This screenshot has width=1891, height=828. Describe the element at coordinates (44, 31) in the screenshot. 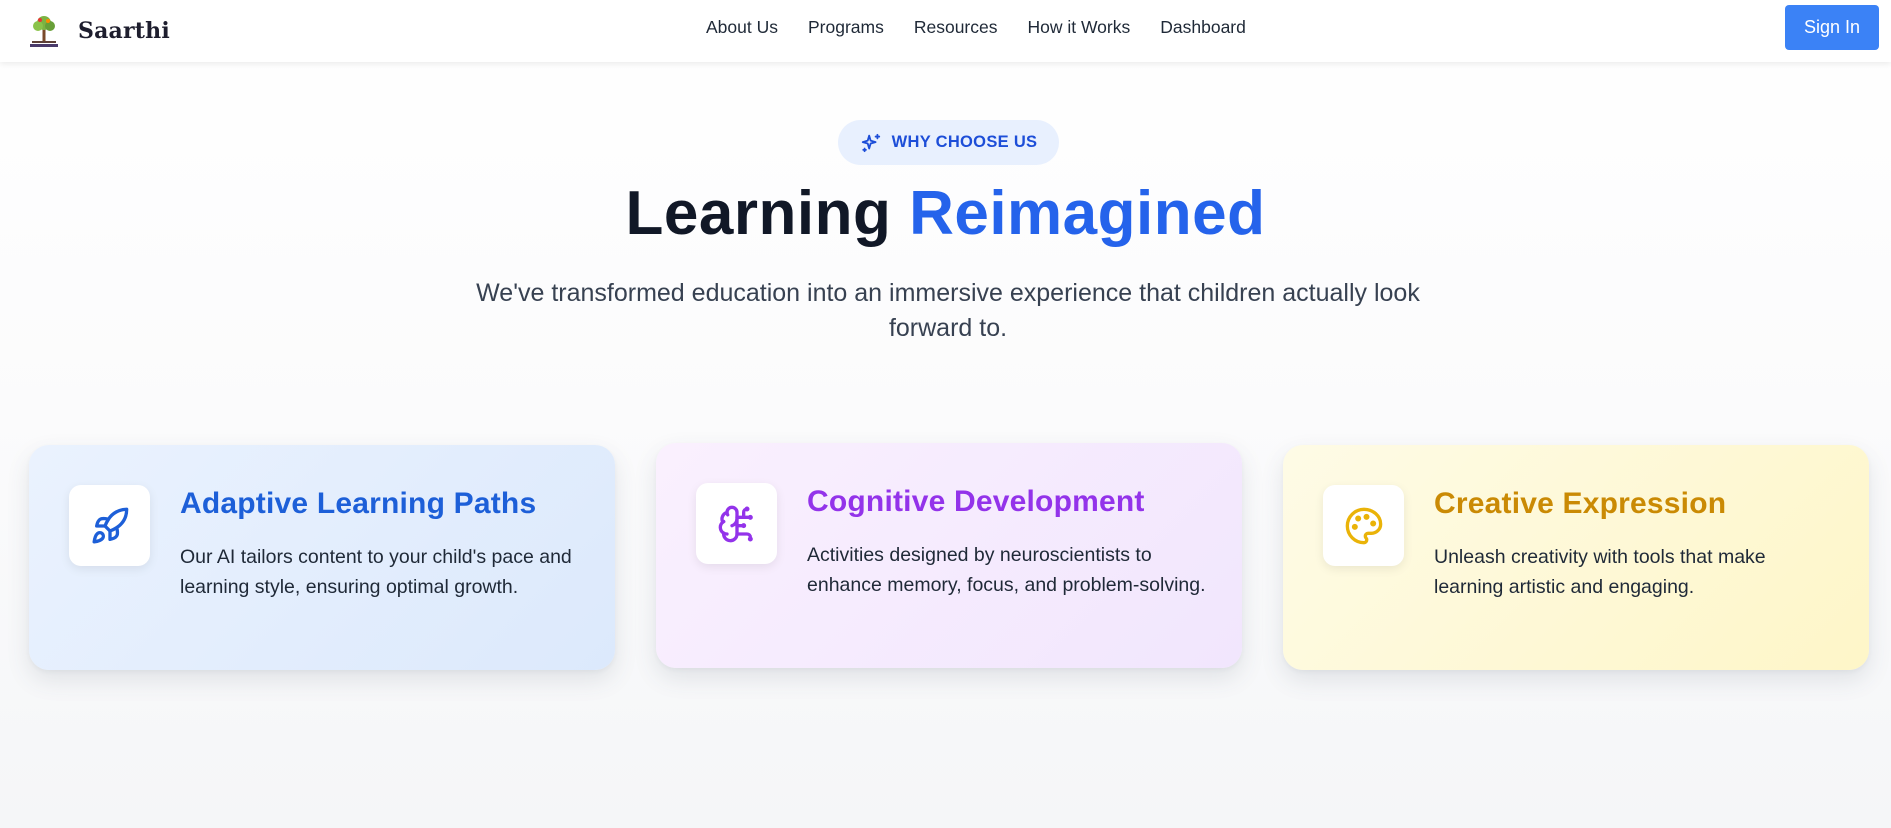

I see `logo-icon` at that location.